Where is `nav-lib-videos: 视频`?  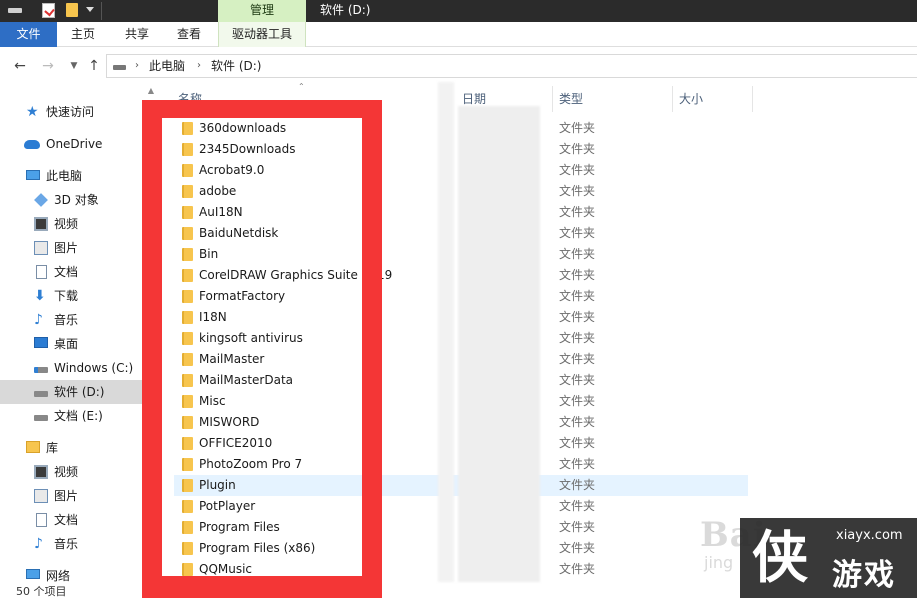 nav-lib-videos: 视频 is located at coordinates (71, 472).